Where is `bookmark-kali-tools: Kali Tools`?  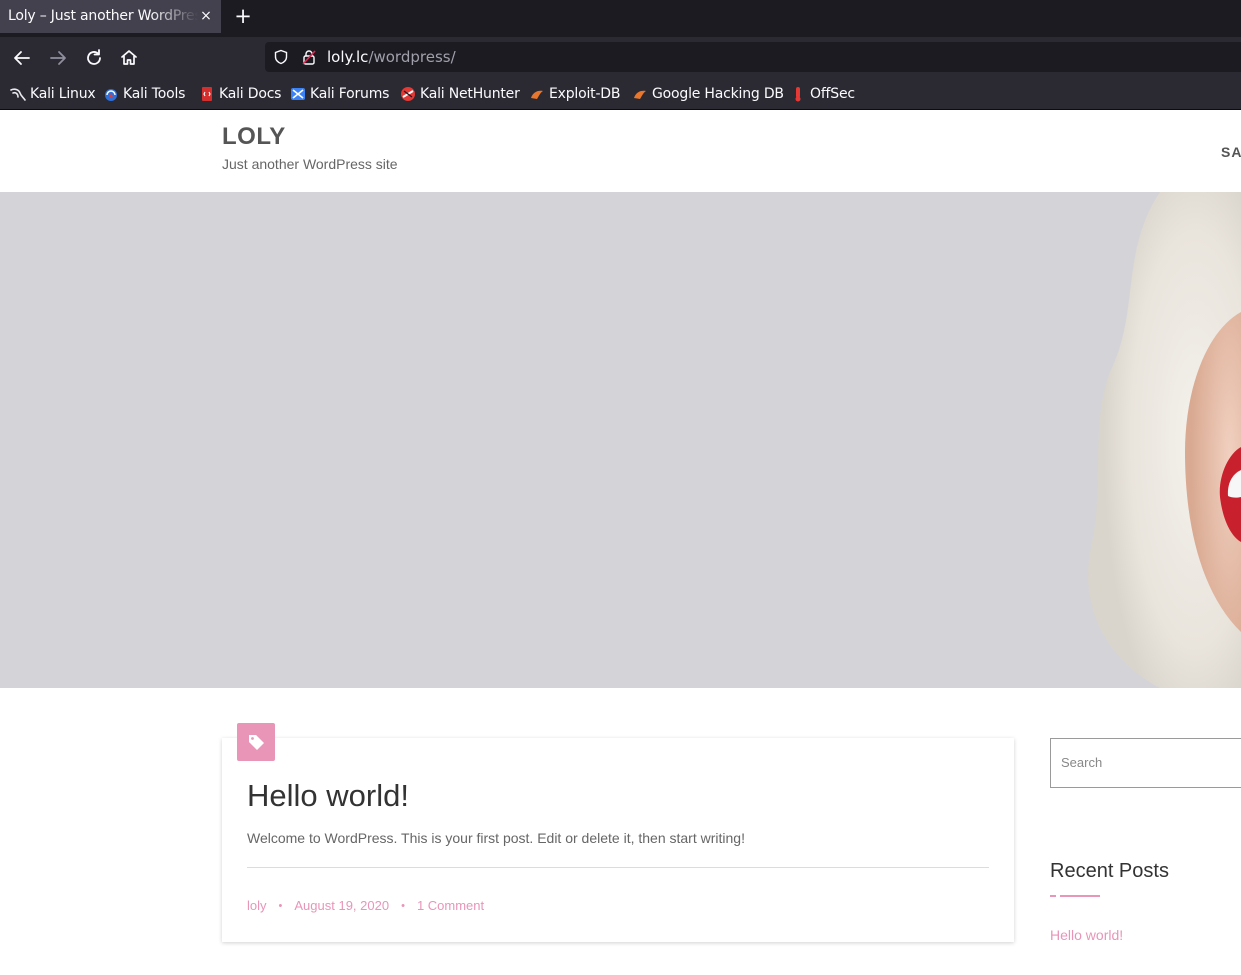 bookmark-kali-tools: Kali Tools is located at coordinates (144, 94).